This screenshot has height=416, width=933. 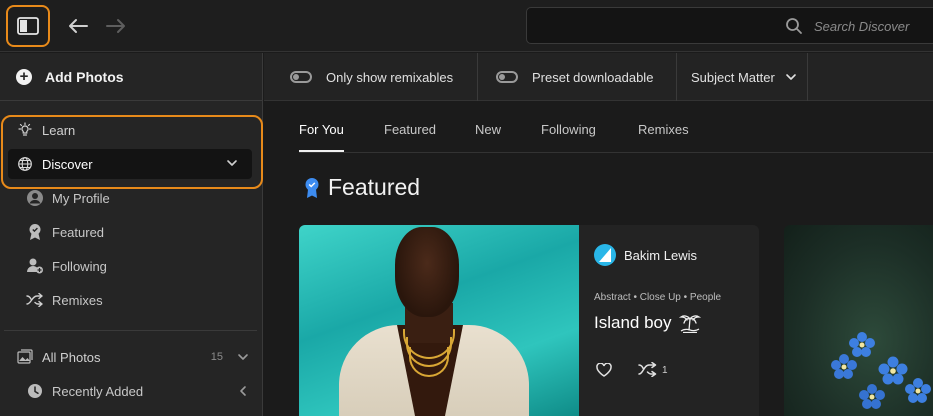 What do you see at coordinates (78, 232) in the screenshot?
I see `sidebar-item-label: Featured` at bounding box center [78, 232].